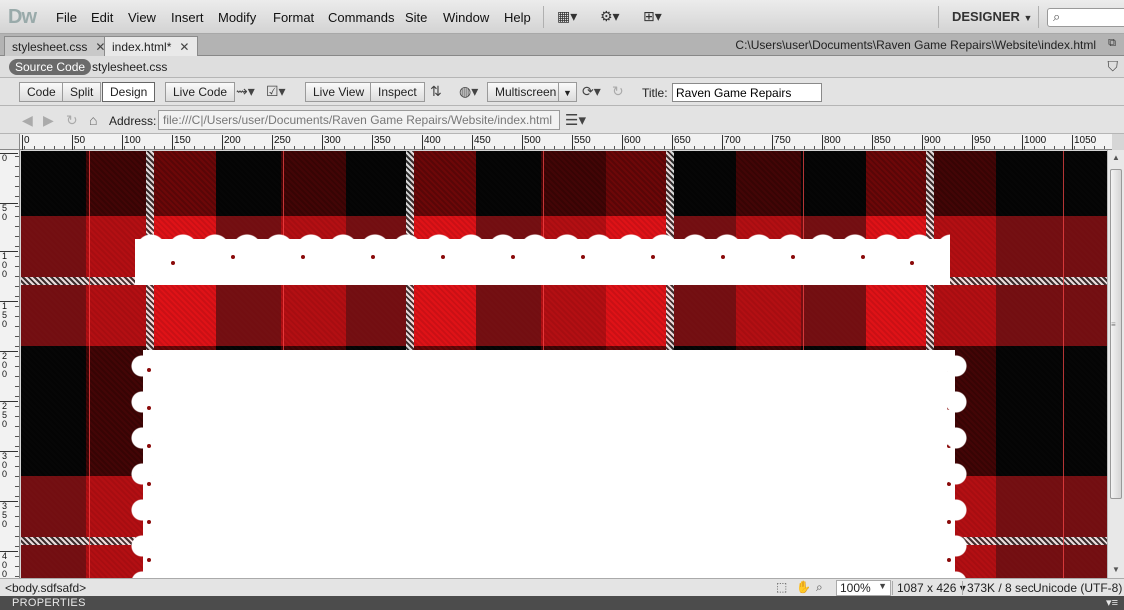 This screenshot has width=1124, height=610. I want to click on ruler-origin, so click(10, 142).